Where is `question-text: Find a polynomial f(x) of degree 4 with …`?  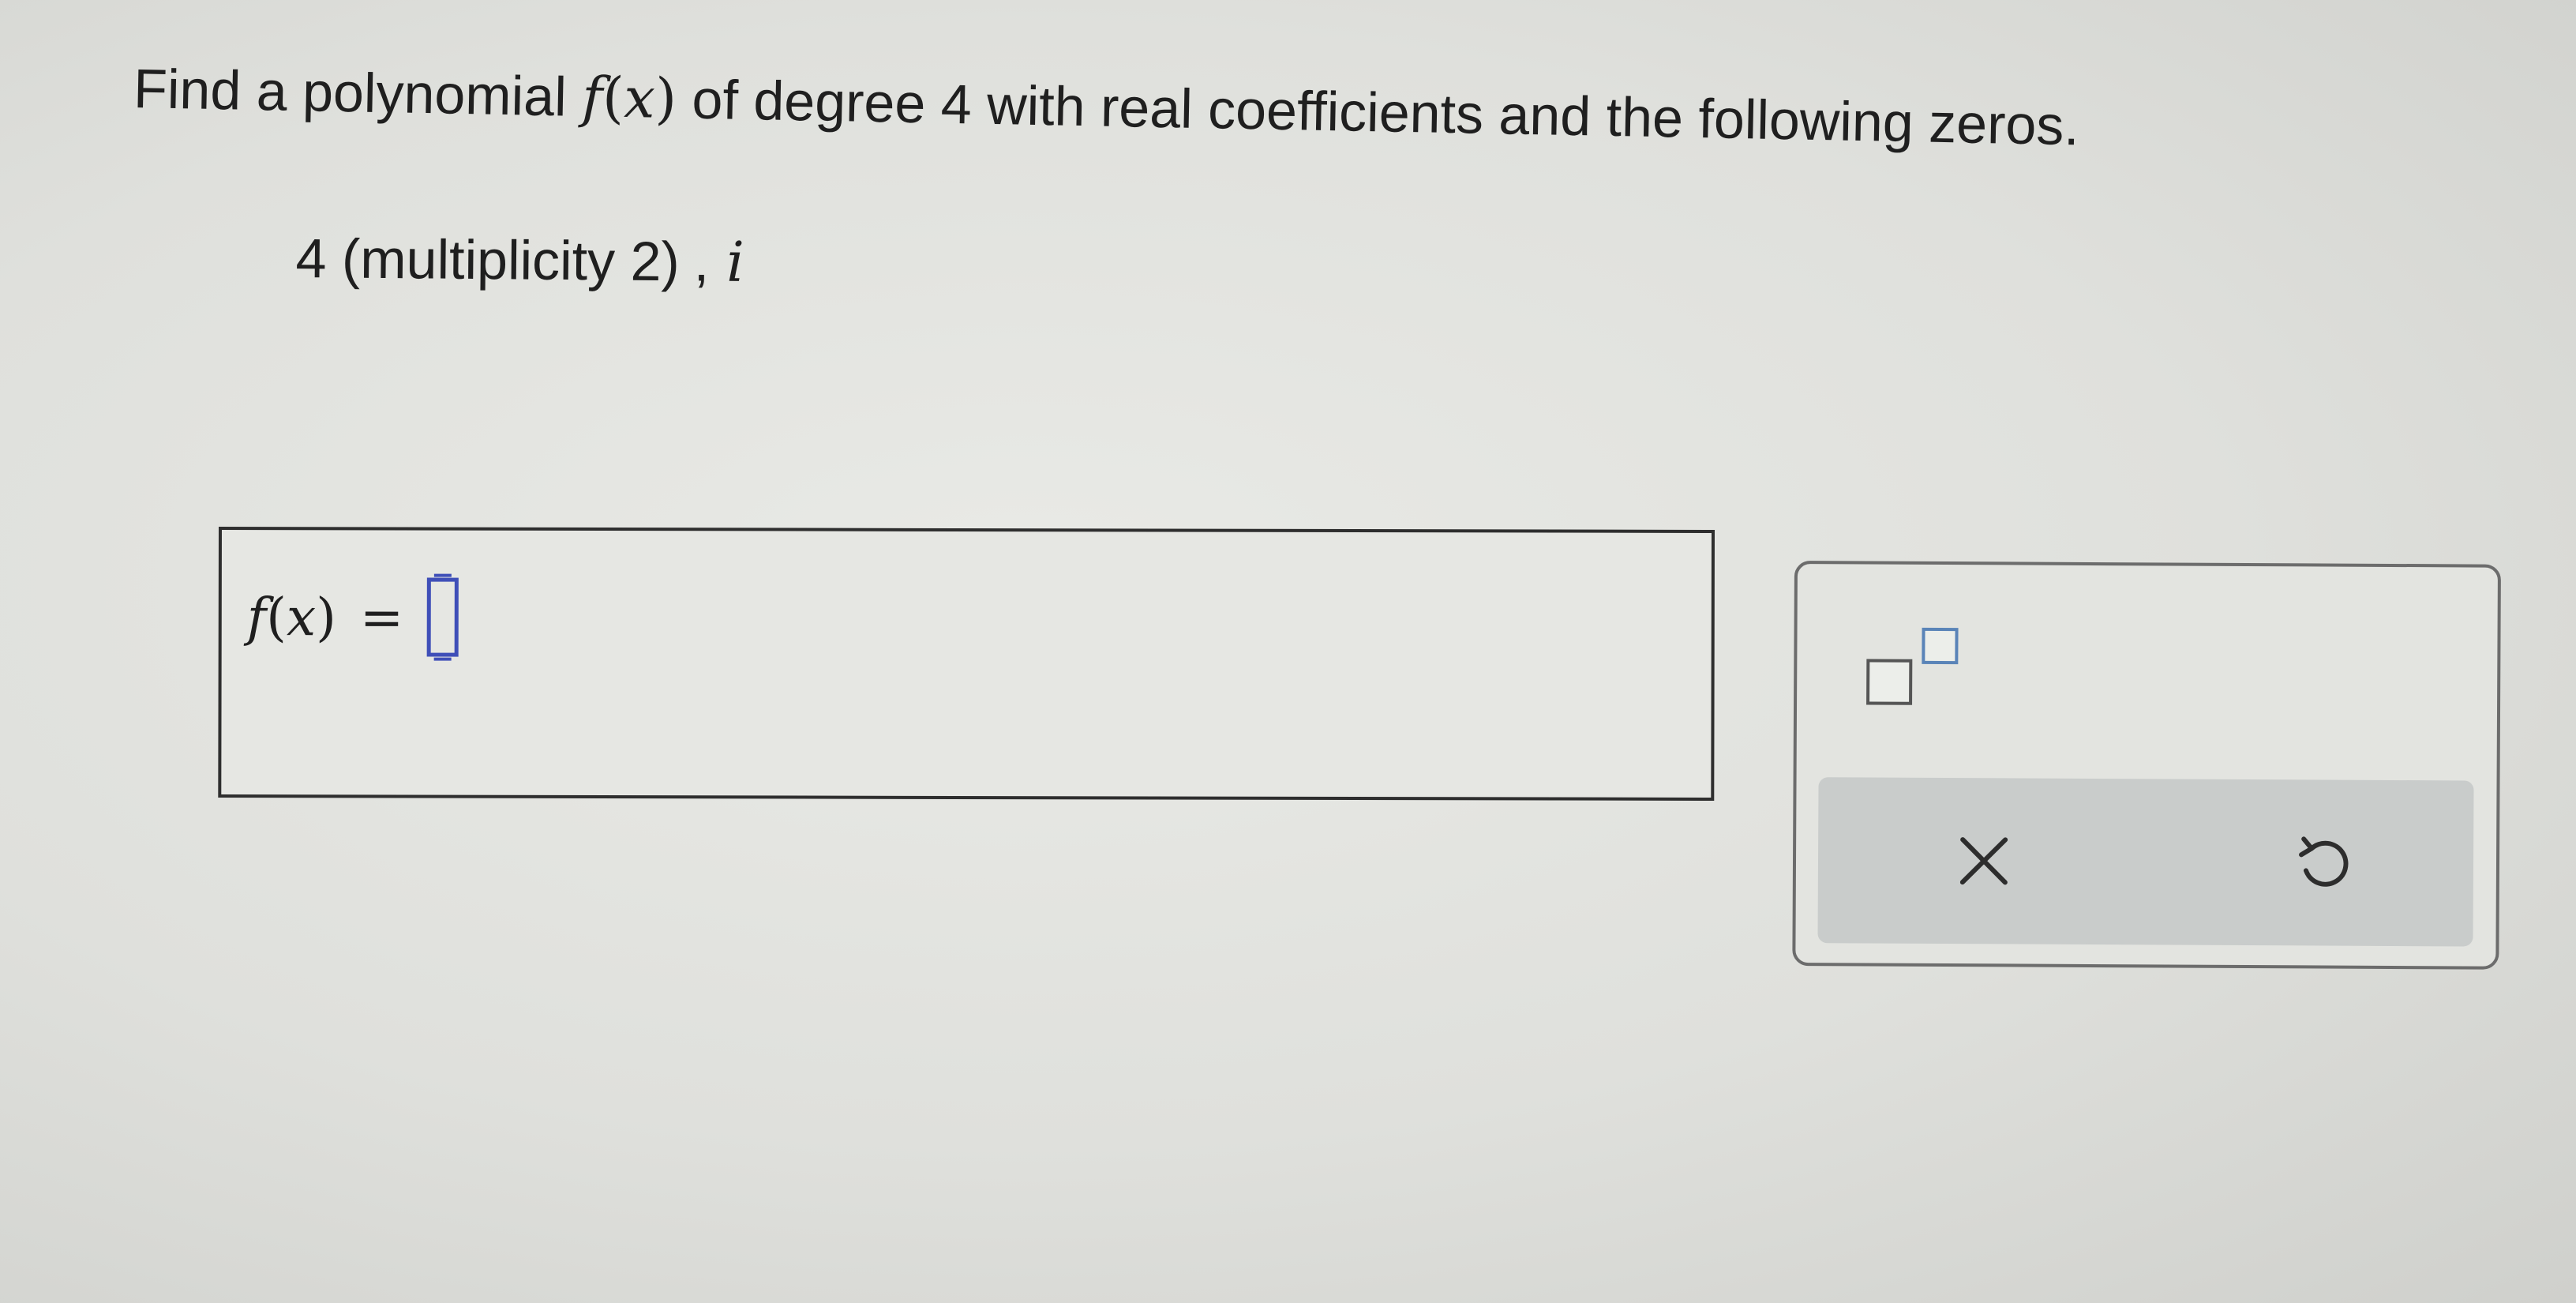 question-text: Find a polynomial f(x) of degree 4 with … is located at coordinates (1106, 107).